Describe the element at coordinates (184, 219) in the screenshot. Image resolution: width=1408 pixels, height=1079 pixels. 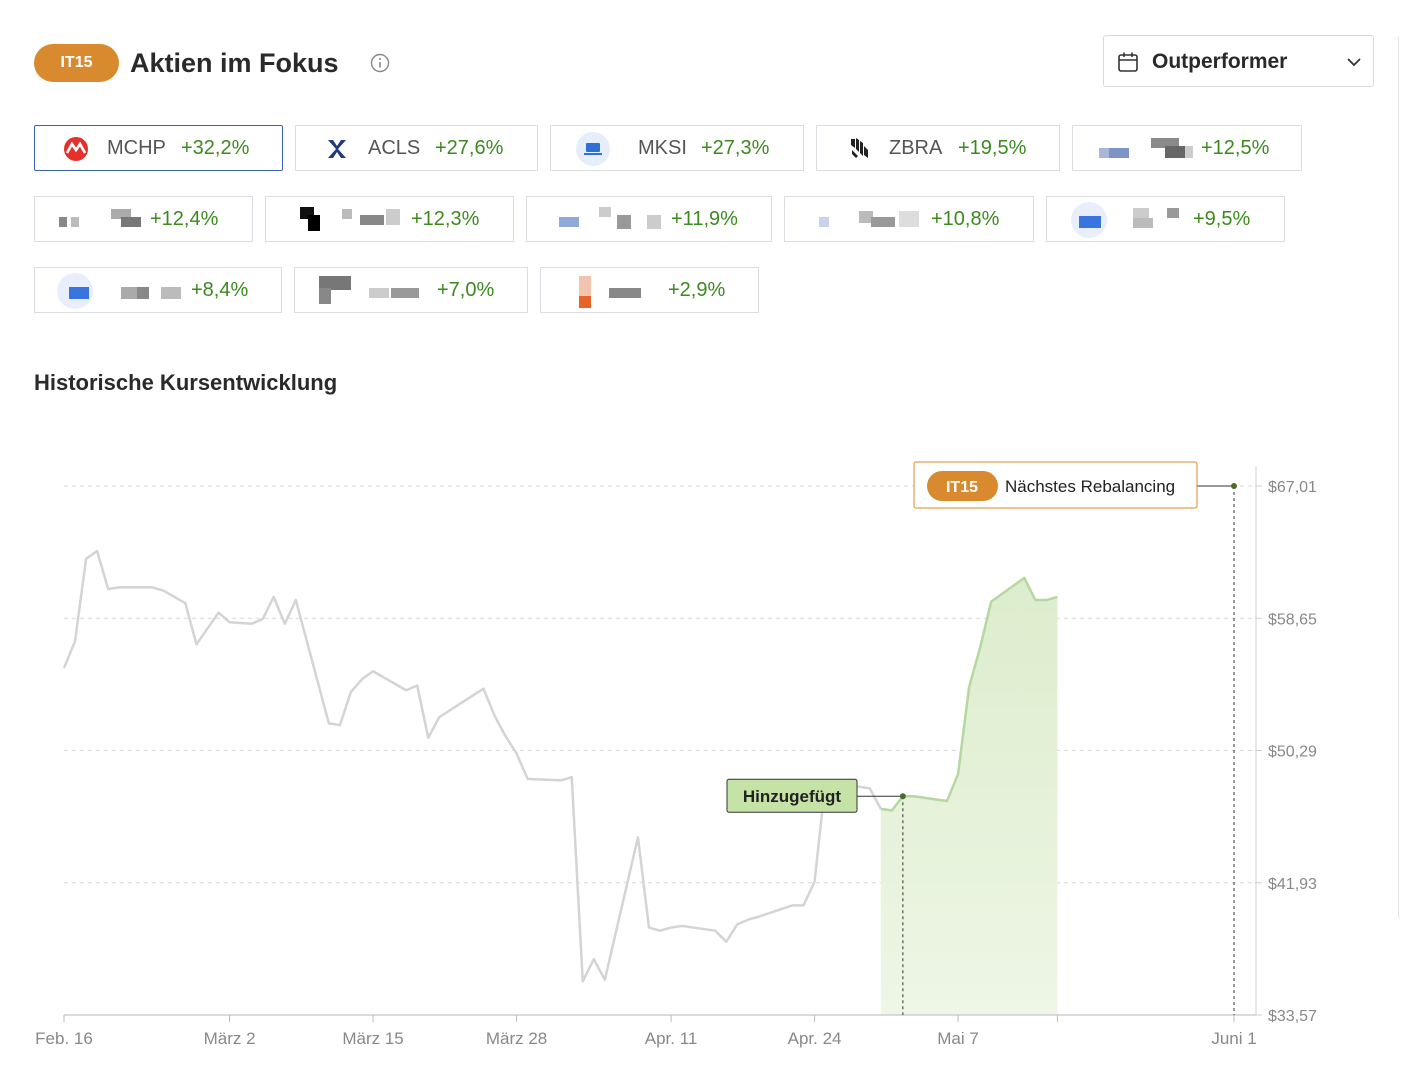
I see `chip-change: +12,4%` at that location.